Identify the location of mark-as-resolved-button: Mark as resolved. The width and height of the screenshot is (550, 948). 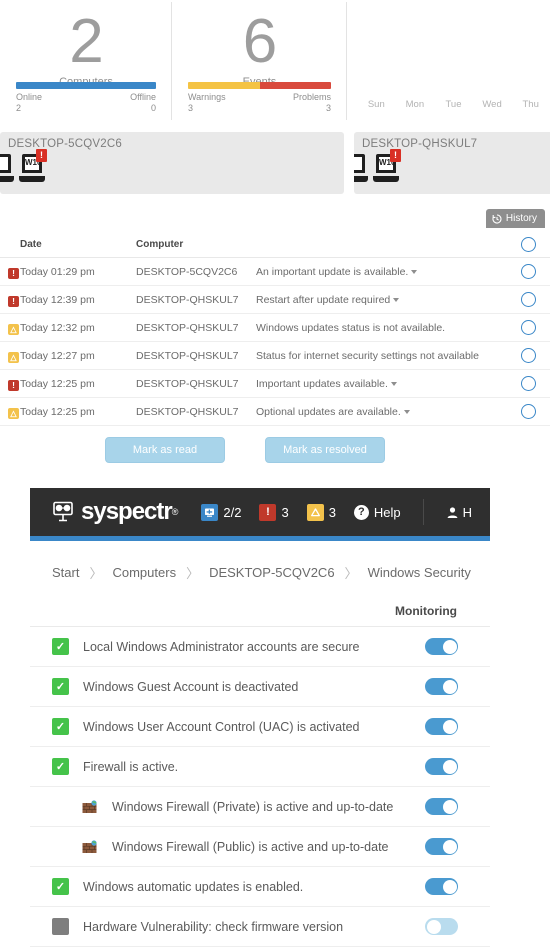
(325, 450).